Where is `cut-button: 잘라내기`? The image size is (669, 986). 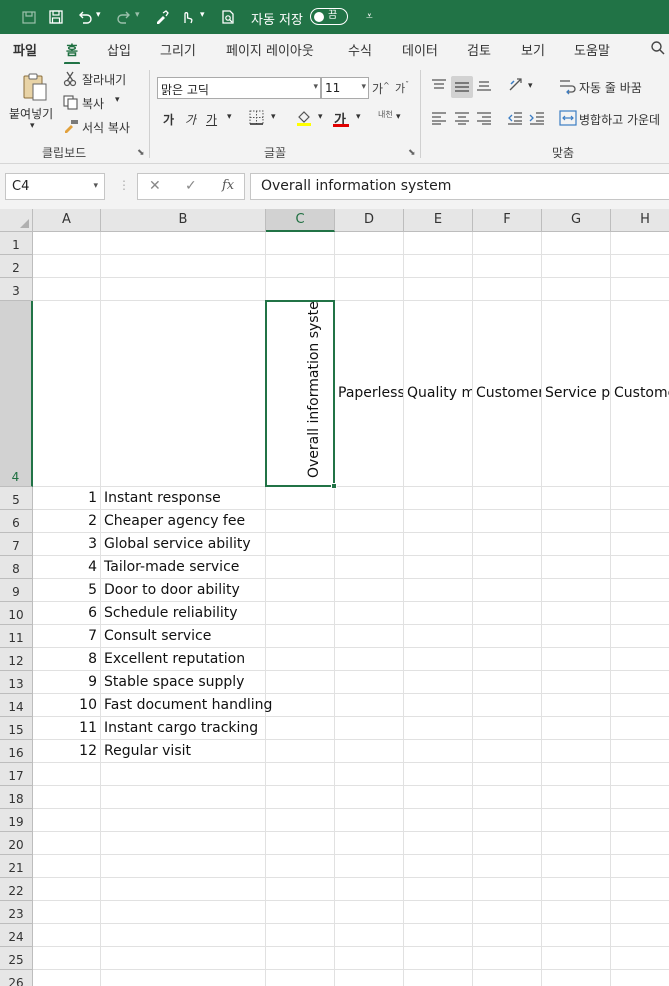 cut-button: 잘라내기 is located at coordinates (104, 79).